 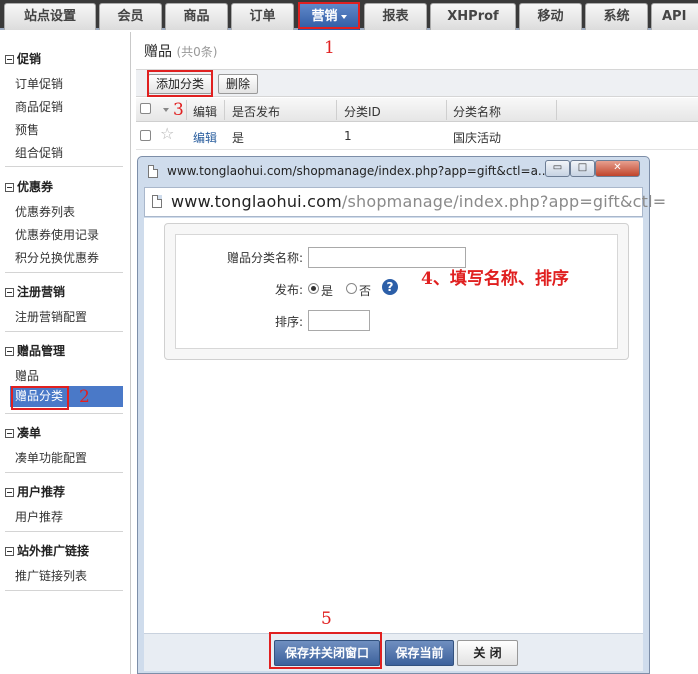 I want to click on publish-yes-radio, so click(x=313, y=288).